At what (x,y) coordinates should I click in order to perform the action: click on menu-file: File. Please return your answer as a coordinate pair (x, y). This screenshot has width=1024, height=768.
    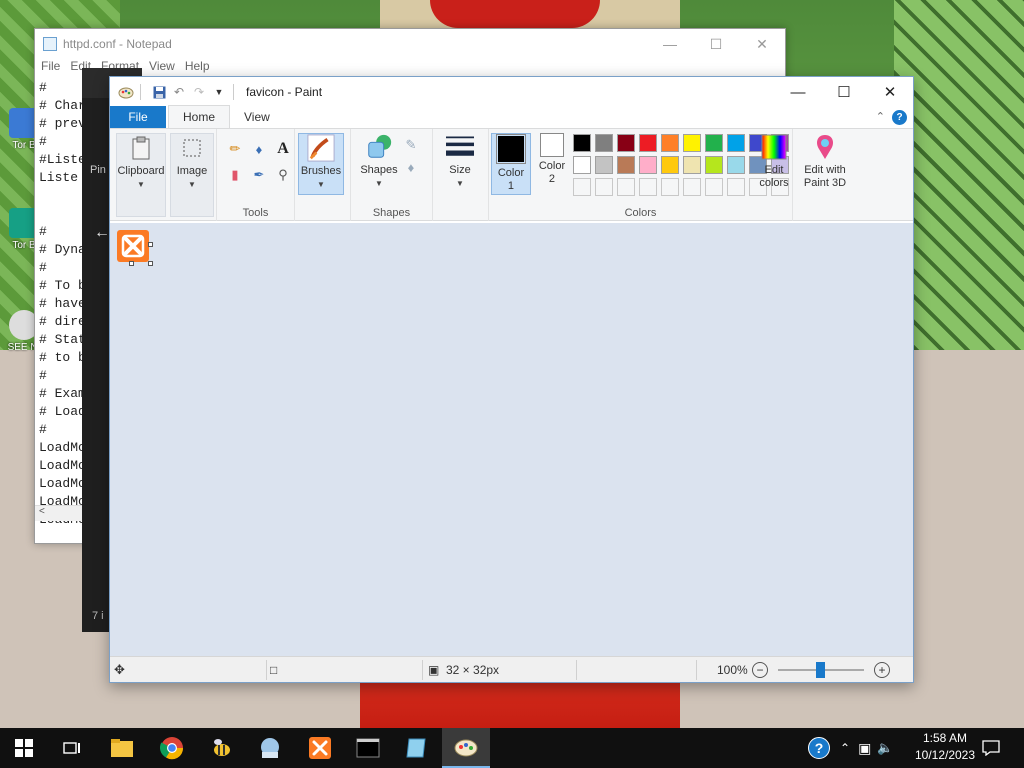
    Looking at the image, I should click on (53, 68).